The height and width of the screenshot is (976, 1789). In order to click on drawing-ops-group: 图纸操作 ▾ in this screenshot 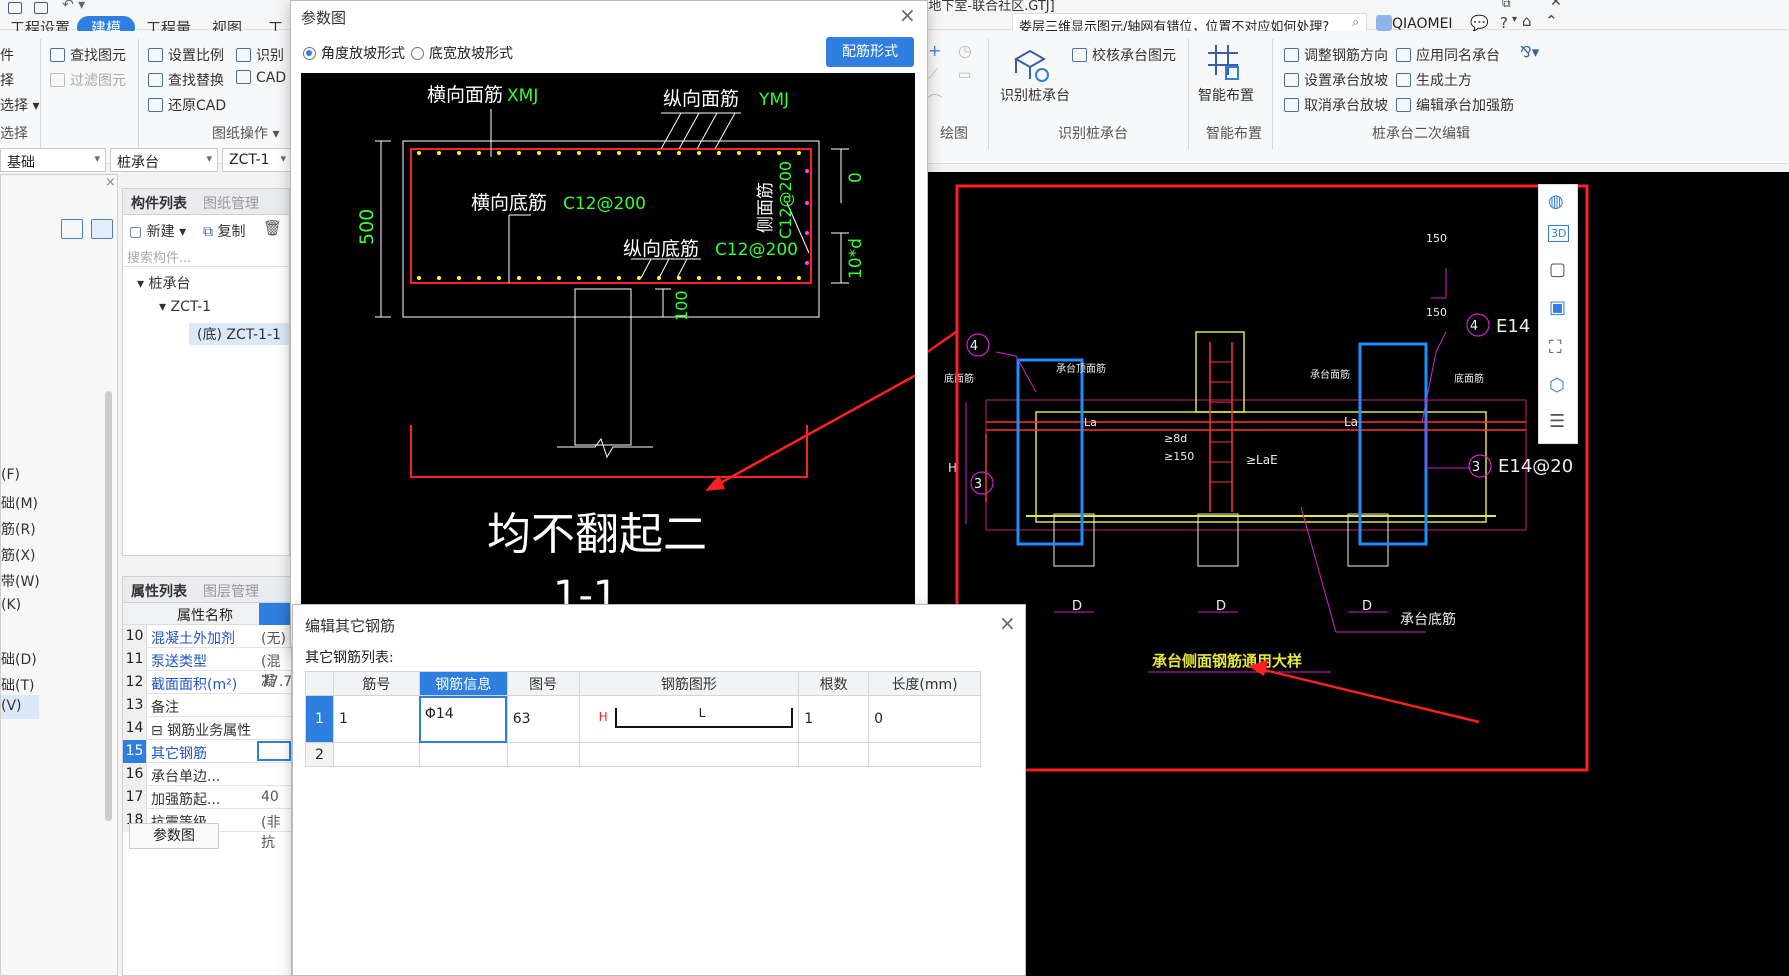, I will do `click(245, 133)`.